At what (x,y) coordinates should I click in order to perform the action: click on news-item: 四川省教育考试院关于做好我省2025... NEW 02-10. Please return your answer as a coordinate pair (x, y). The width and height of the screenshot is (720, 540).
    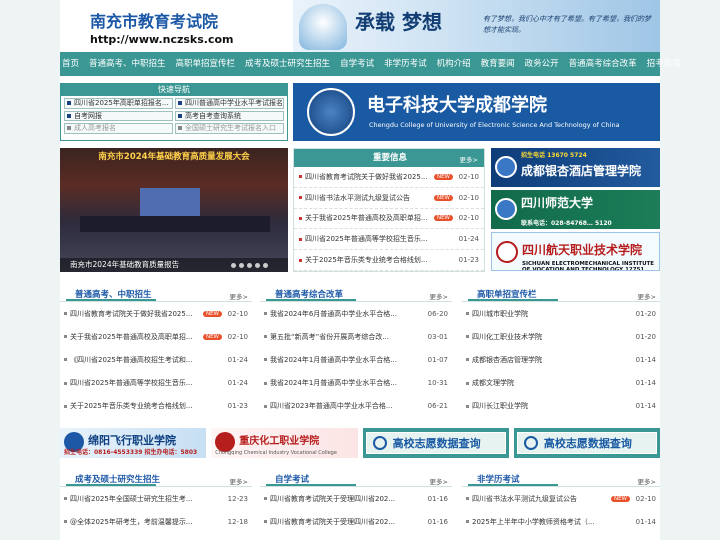
    Looking at the image, I should click on (389, 177).